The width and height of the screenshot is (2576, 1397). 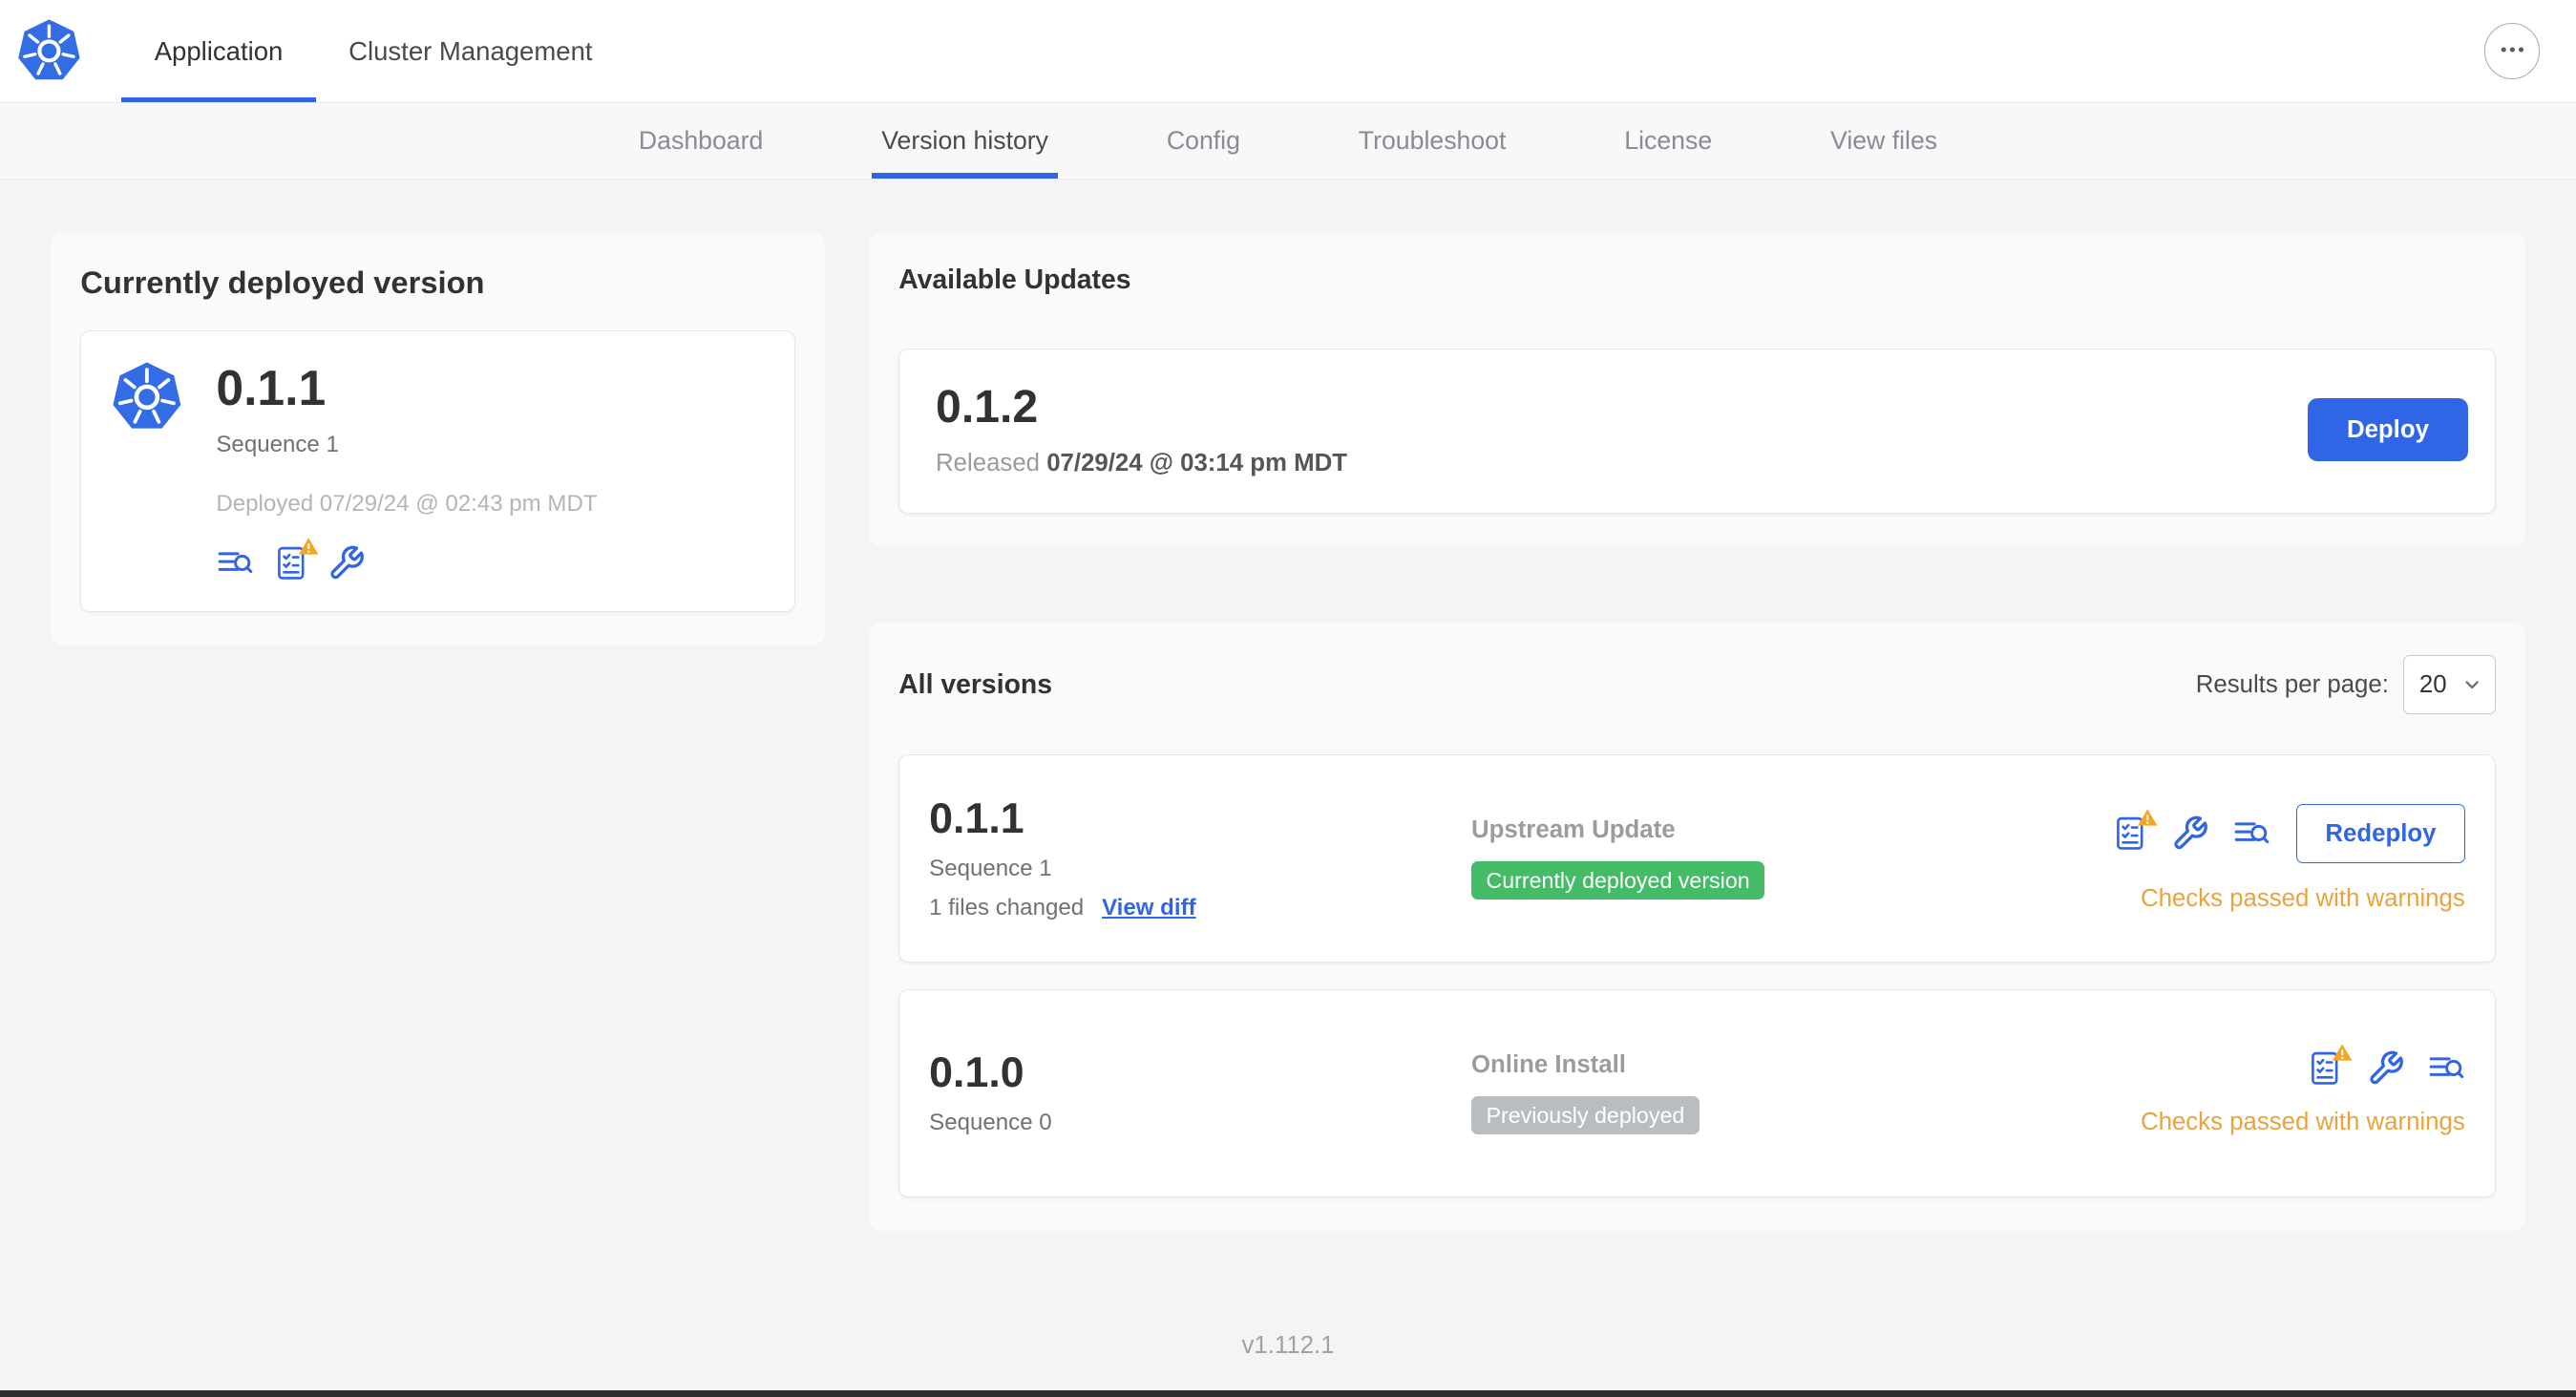 What do you see at coordinates (406, 560) in the screenshot?
I see `current-version-actions` at bounding box center [406, 560].